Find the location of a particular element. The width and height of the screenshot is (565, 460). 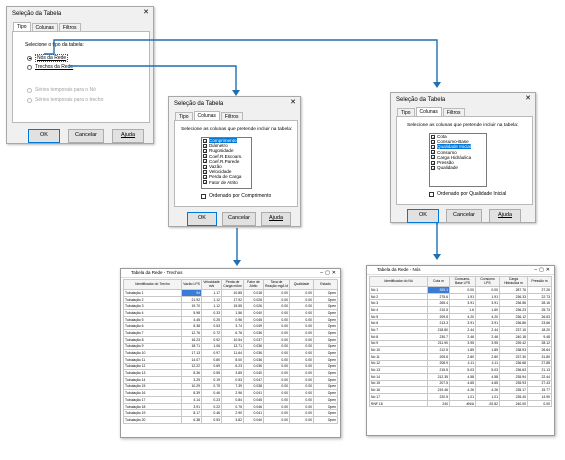

table-cell: 1.91 is located at coordinates (462, 296).